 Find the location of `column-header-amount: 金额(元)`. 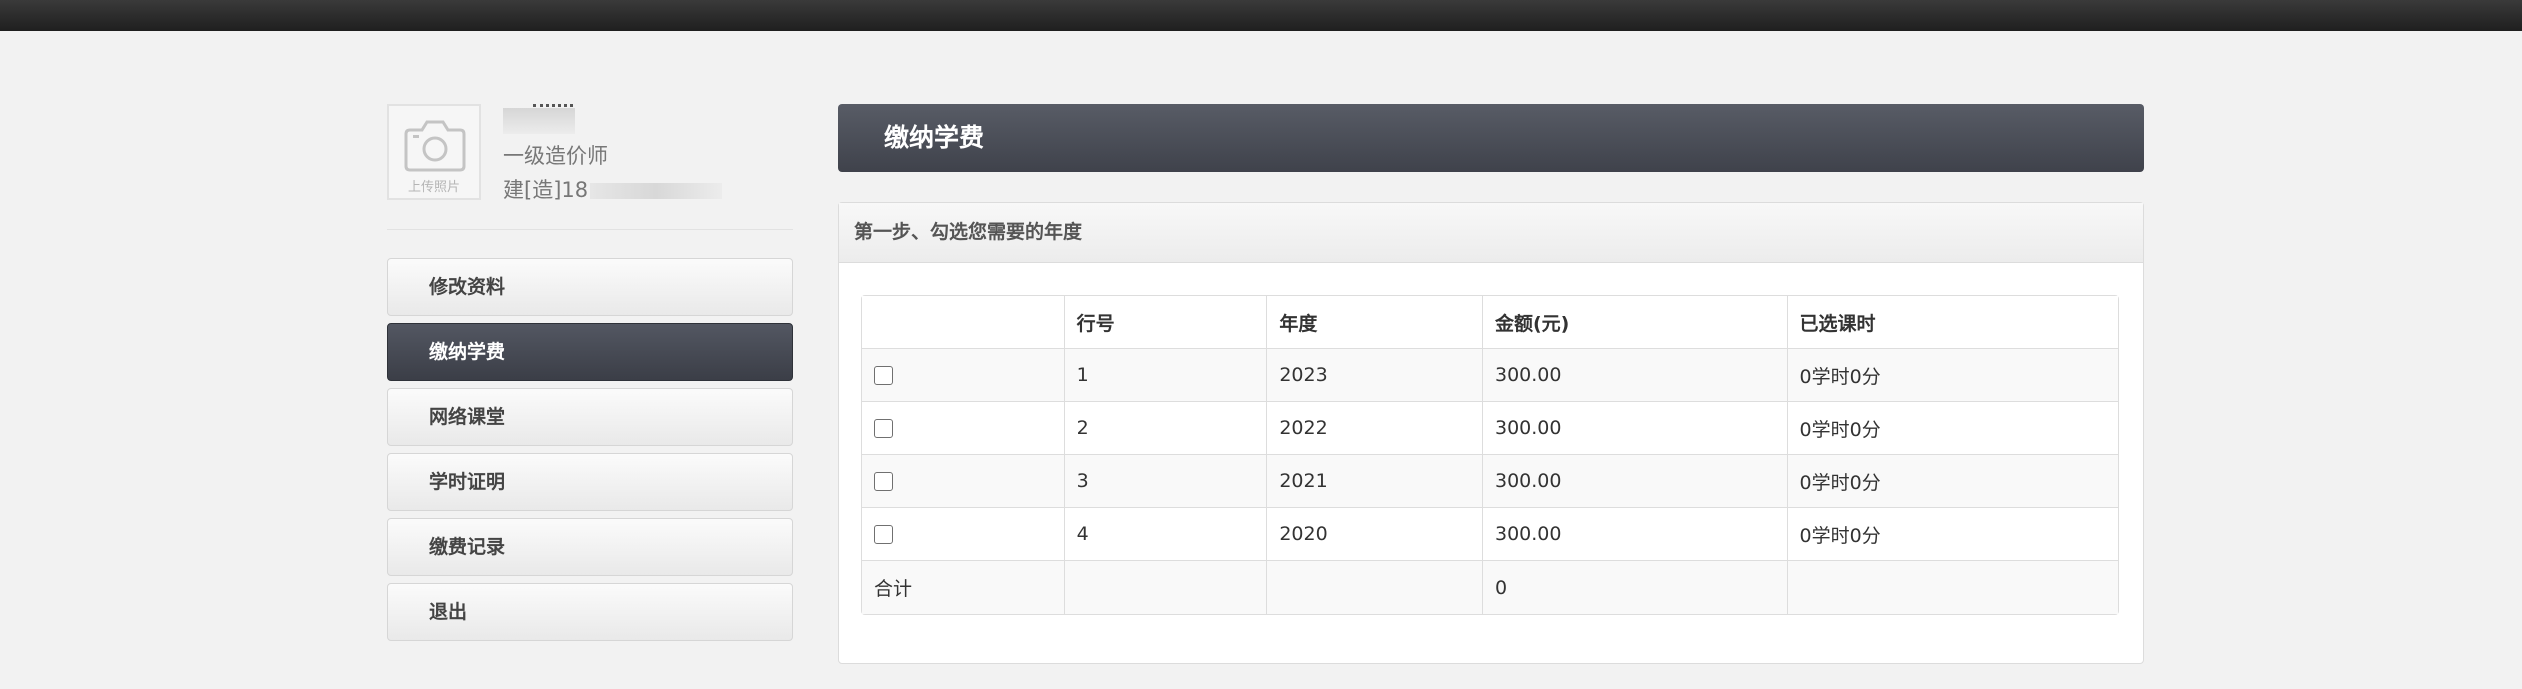

column-header-amount: 金额(元) is located at coordinates (1635, 322).